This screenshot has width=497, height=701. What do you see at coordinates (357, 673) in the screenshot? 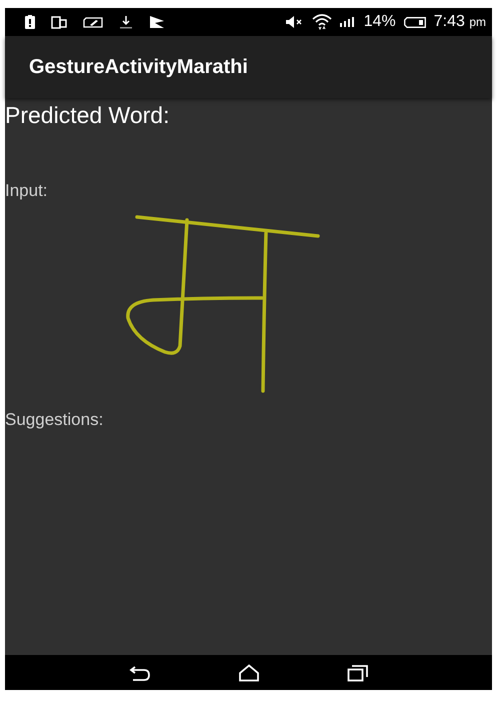
I see `recents-icon` at bounding box center [357, 673].